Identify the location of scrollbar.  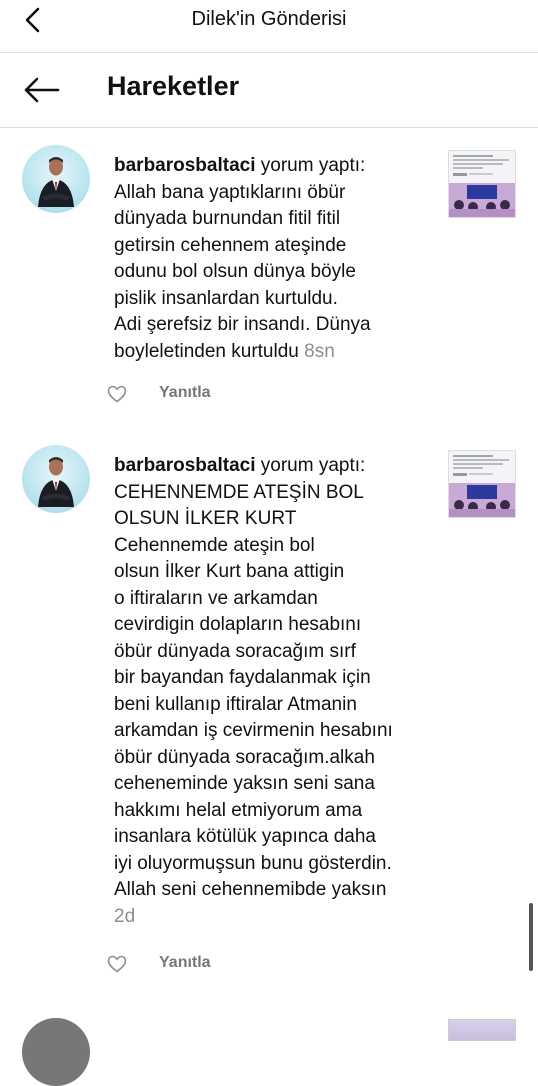
(531, 937).